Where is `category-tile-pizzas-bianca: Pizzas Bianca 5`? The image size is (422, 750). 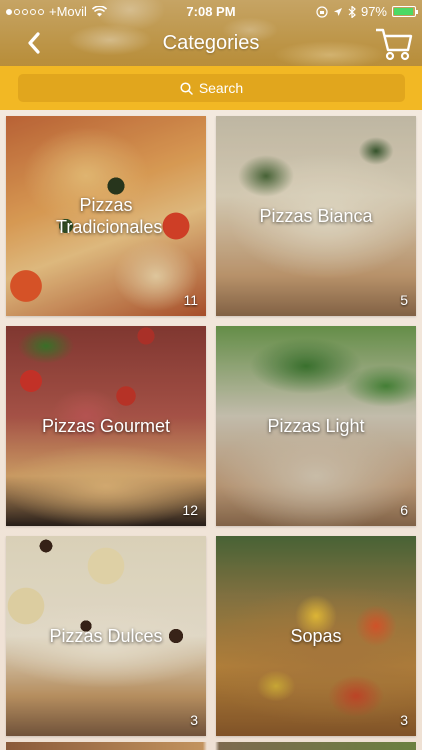
category-tile-pizzas-bianca: Pizzas Bianca 5 is located at coordinates (316, 216).